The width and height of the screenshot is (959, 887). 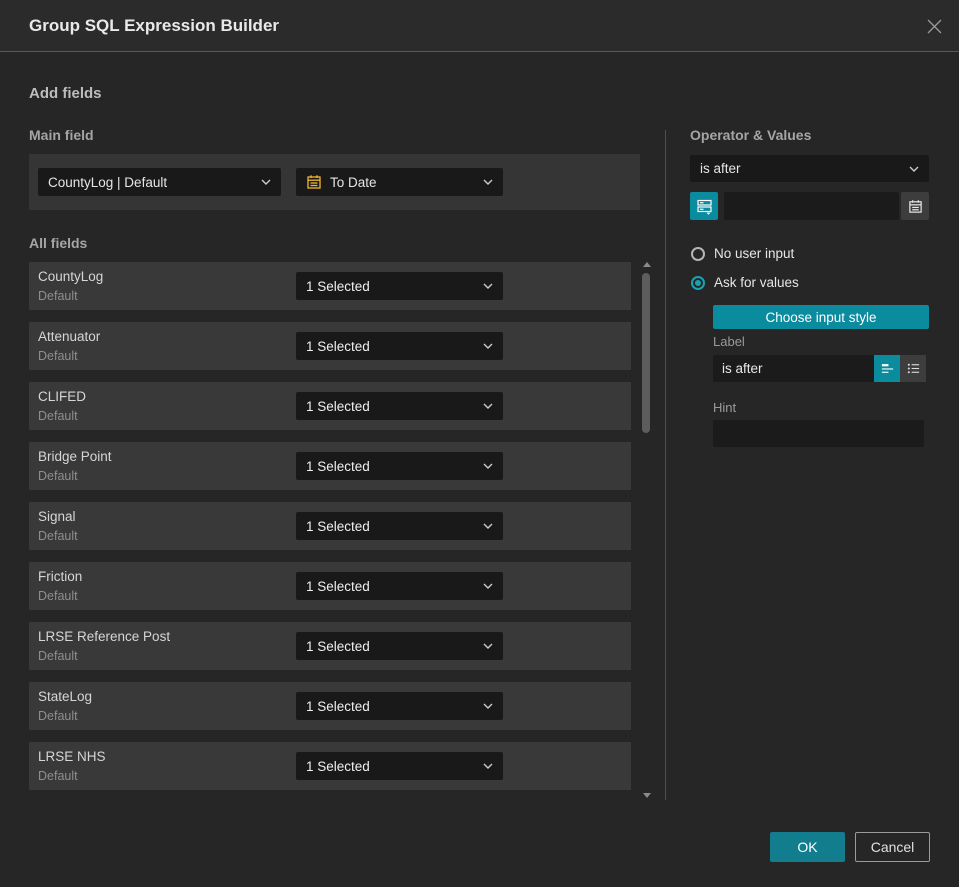 I want to click on field-row-bridge-point: Bridge Point Default 1 Selected, so click(x=330, y=466).